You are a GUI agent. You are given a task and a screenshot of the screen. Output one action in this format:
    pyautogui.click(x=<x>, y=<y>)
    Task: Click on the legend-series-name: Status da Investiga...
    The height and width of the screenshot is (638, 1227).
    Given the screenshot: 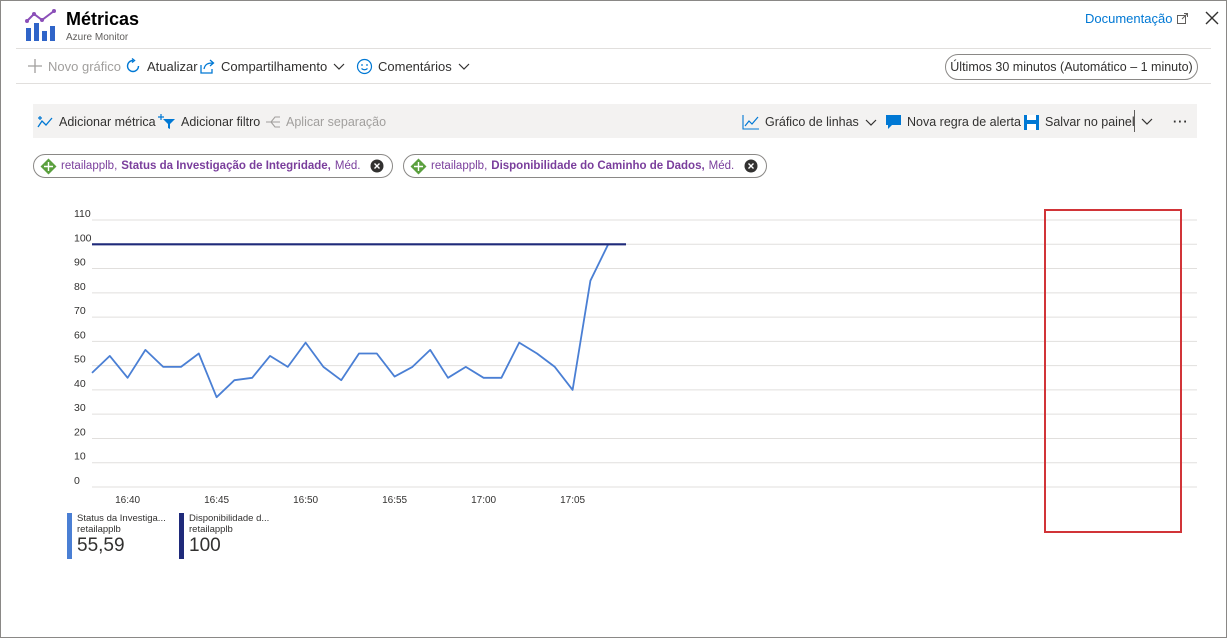 What is the action you would take?
    pyautogui.click(x=121, y=518)
    